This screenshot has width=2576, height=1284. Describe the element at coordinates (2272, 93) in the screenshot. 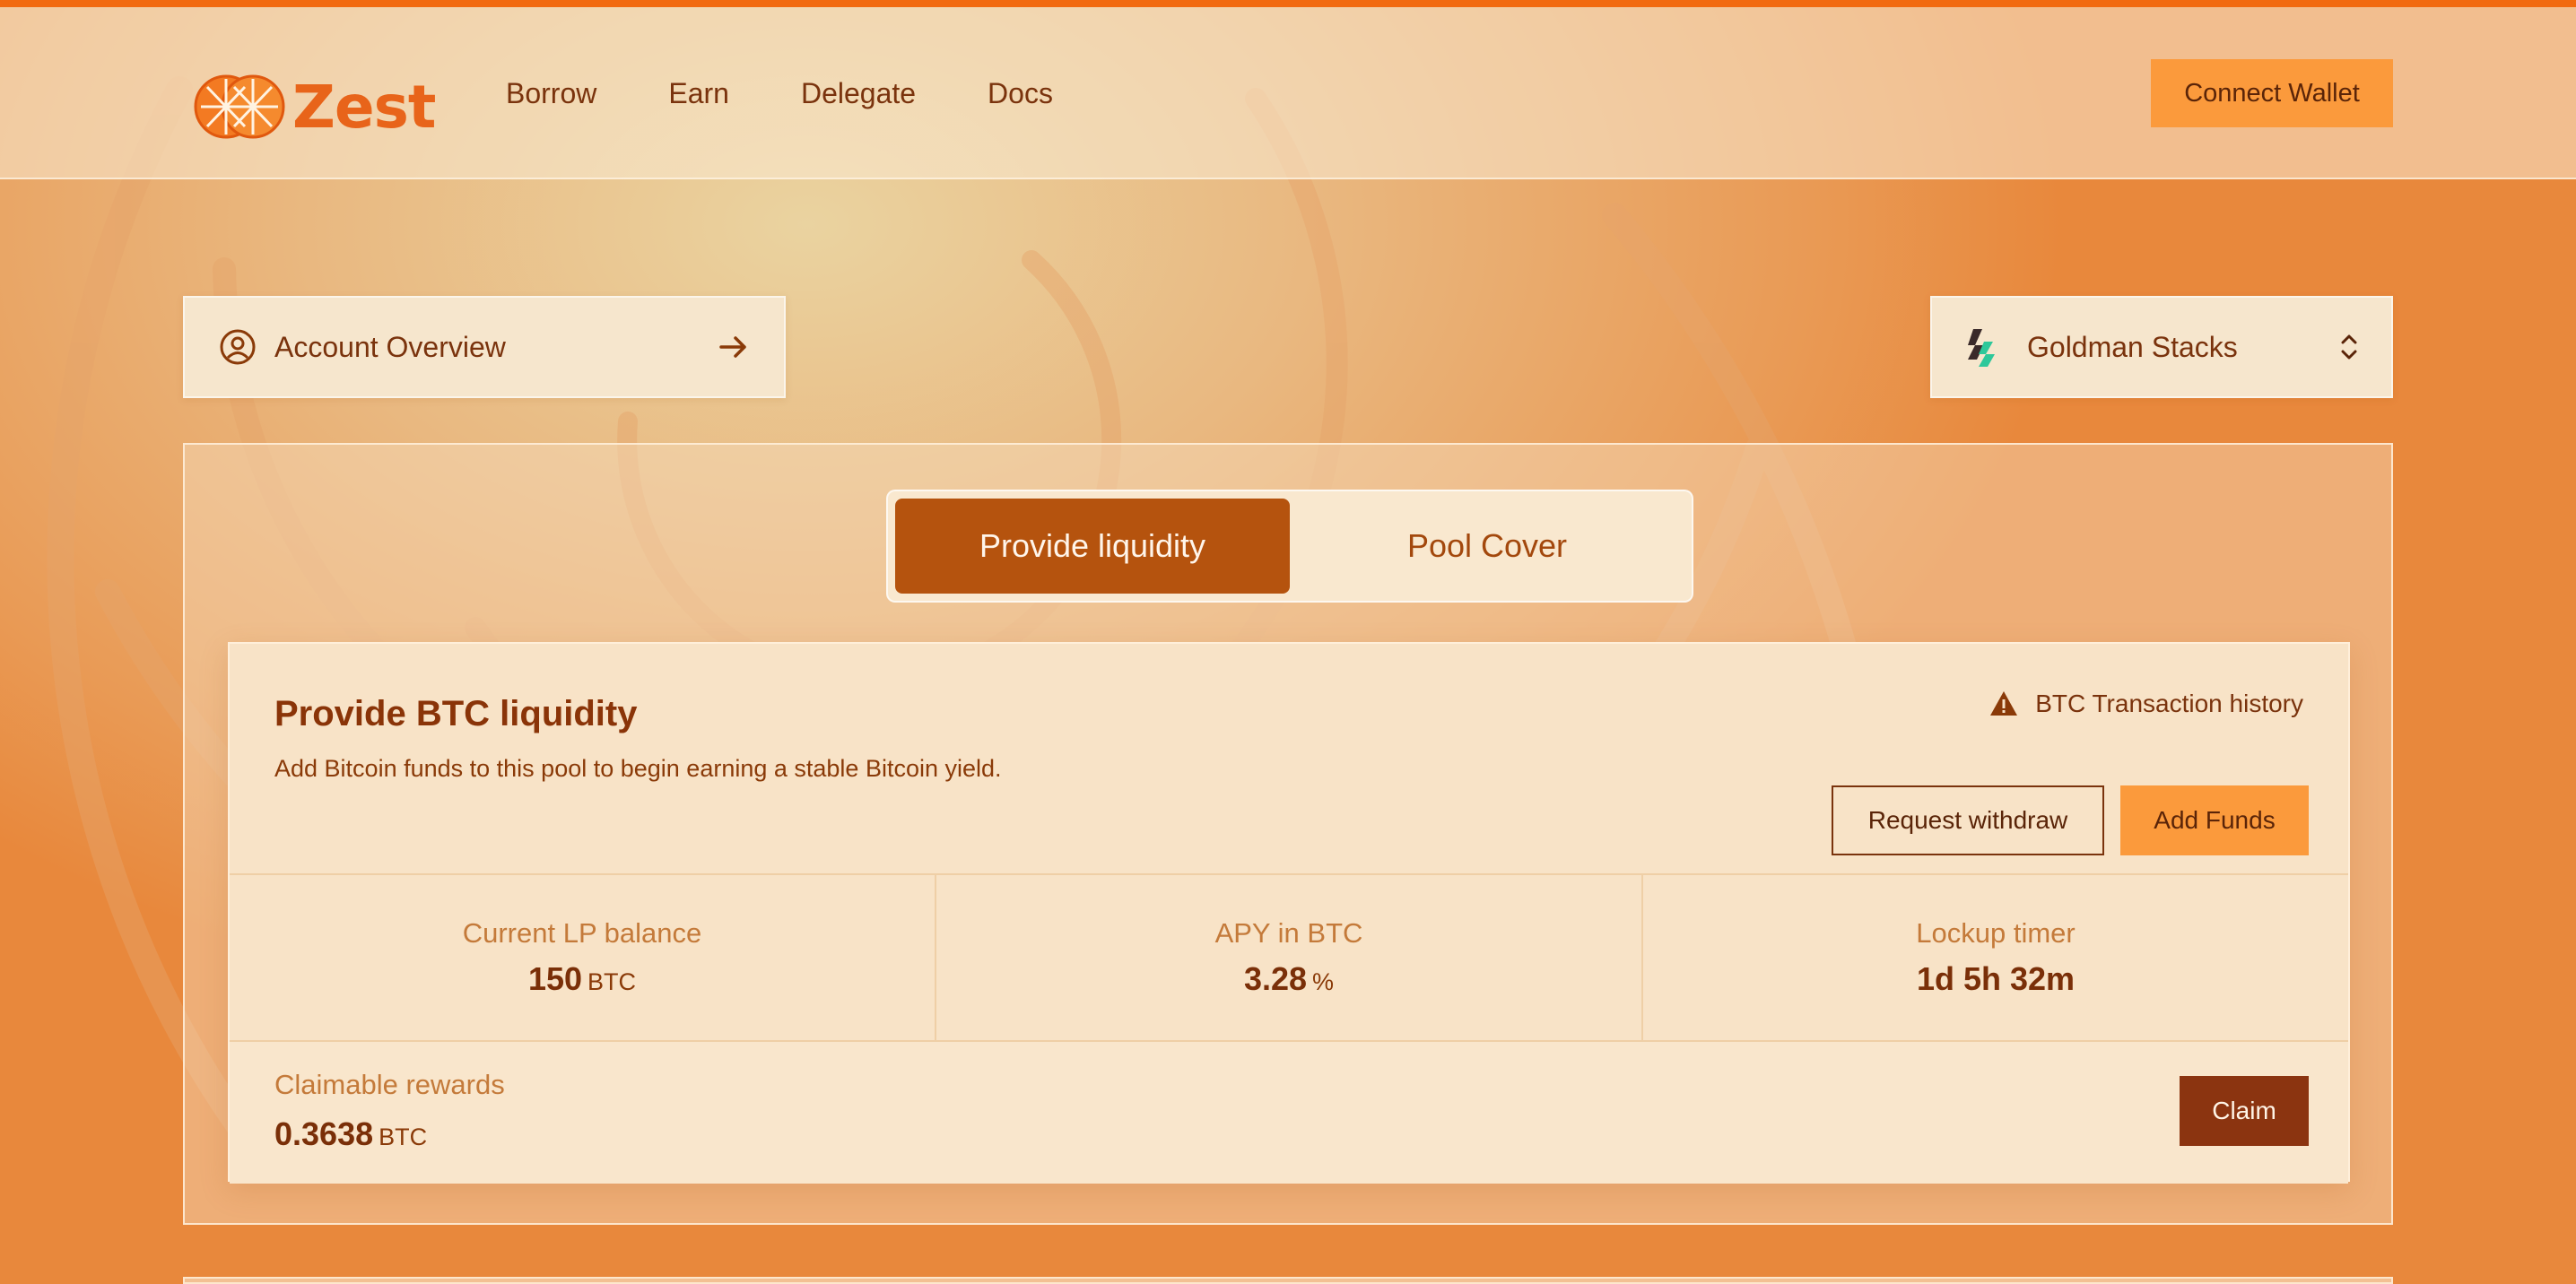

I see `connect-wallet-button: Connect Wallet` at that location.